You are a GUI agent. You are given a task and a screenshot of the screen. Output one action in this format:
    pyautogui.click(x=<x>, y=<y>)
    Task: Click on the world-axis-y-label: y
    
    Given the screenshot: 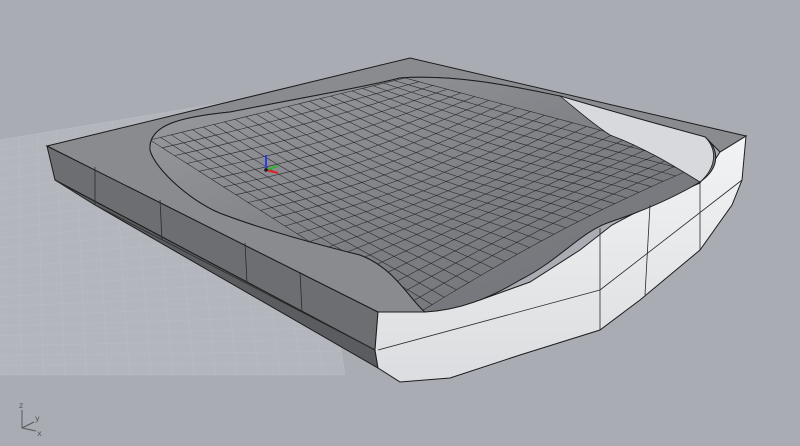 What is the action you would take?
    pyautogui.click(x=37, y=418)
    